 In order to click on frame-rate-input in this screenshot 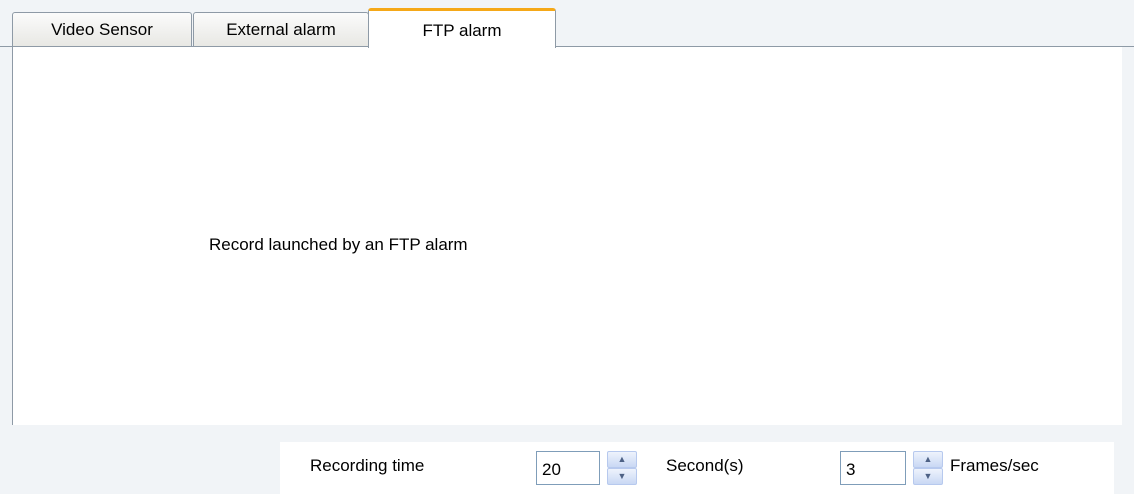, I will do `click(873, 468)`.